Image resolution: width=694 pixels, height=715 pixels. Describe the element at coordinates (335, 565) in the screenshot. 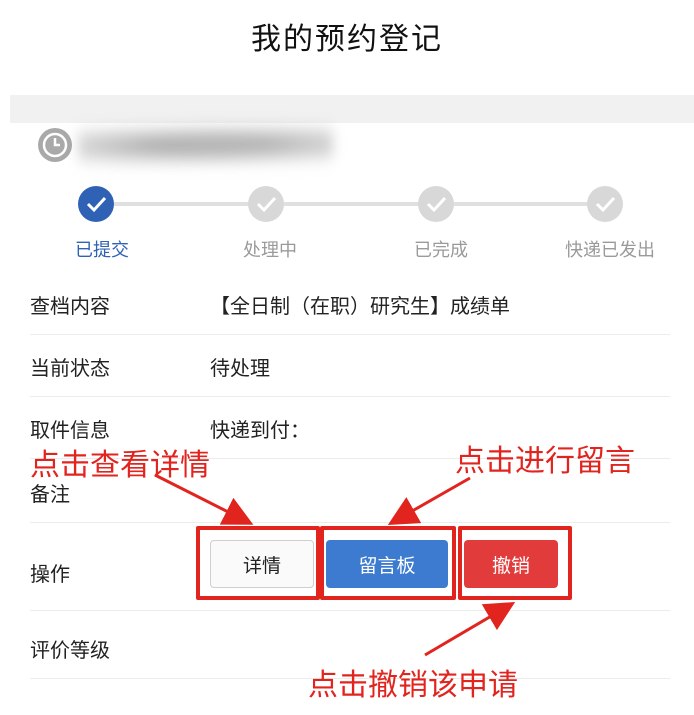

I see `annotation-arrows` at that location.